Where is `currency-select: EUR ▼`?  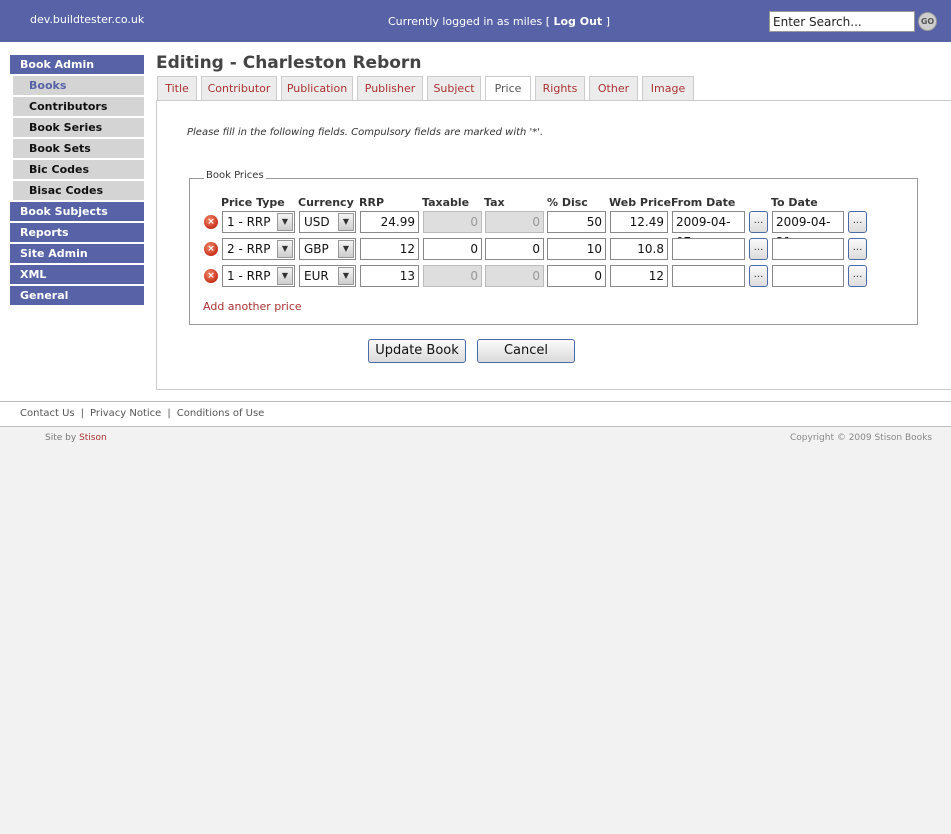
currency-select: EUR ▼ is located at coordinates (327, 276).